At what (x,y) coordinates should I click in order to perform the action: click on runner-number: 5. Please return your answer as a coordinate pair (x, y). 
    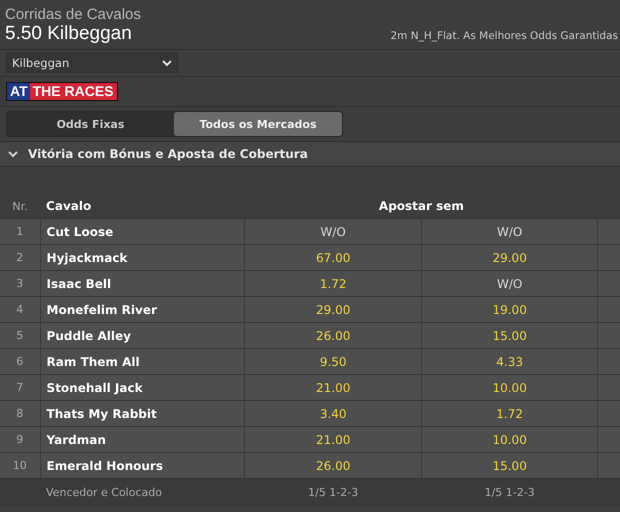
    Looking at the image, I should click on (20, 335).